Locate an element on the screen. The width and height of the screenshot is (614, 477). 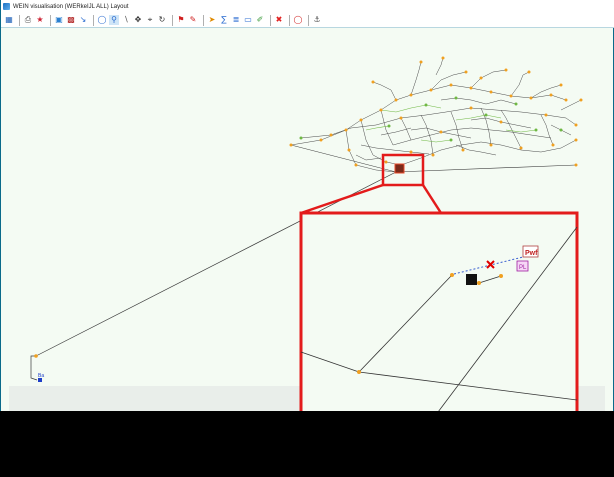
pwf-label: Pwf is located at coordinates (531, 253).